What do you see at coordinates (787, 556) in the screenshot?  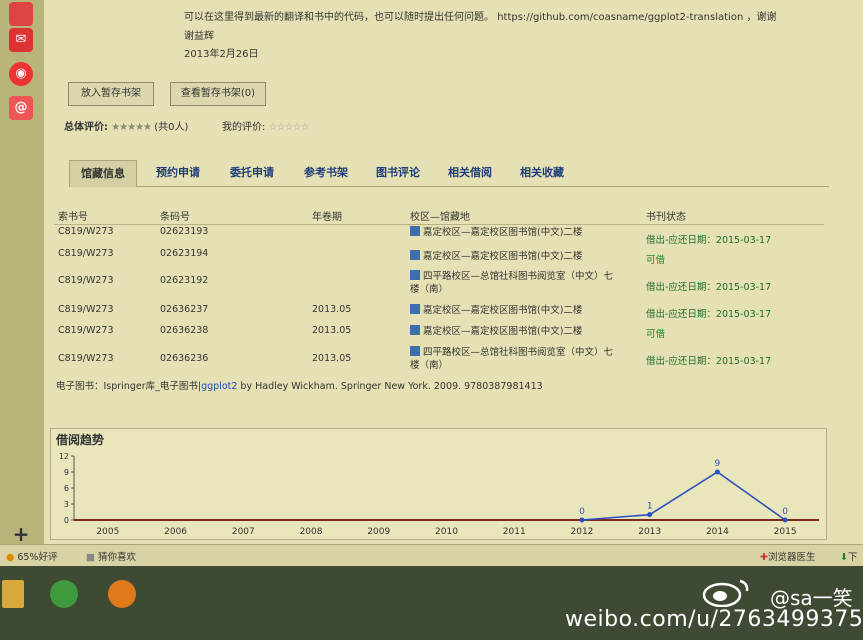 I see `browser-doctor: ✚浏览器医生` at bounding box center [787, 556].